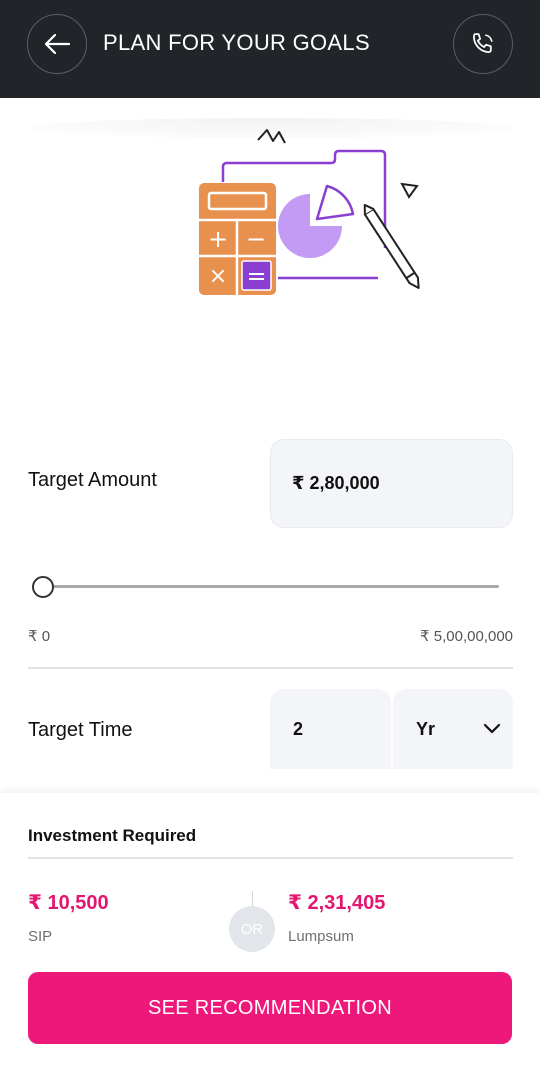 The width and height of the screenshot is (540, 1068). I want to click on lumpsum-label: Lumpsum, so click(321, 936).